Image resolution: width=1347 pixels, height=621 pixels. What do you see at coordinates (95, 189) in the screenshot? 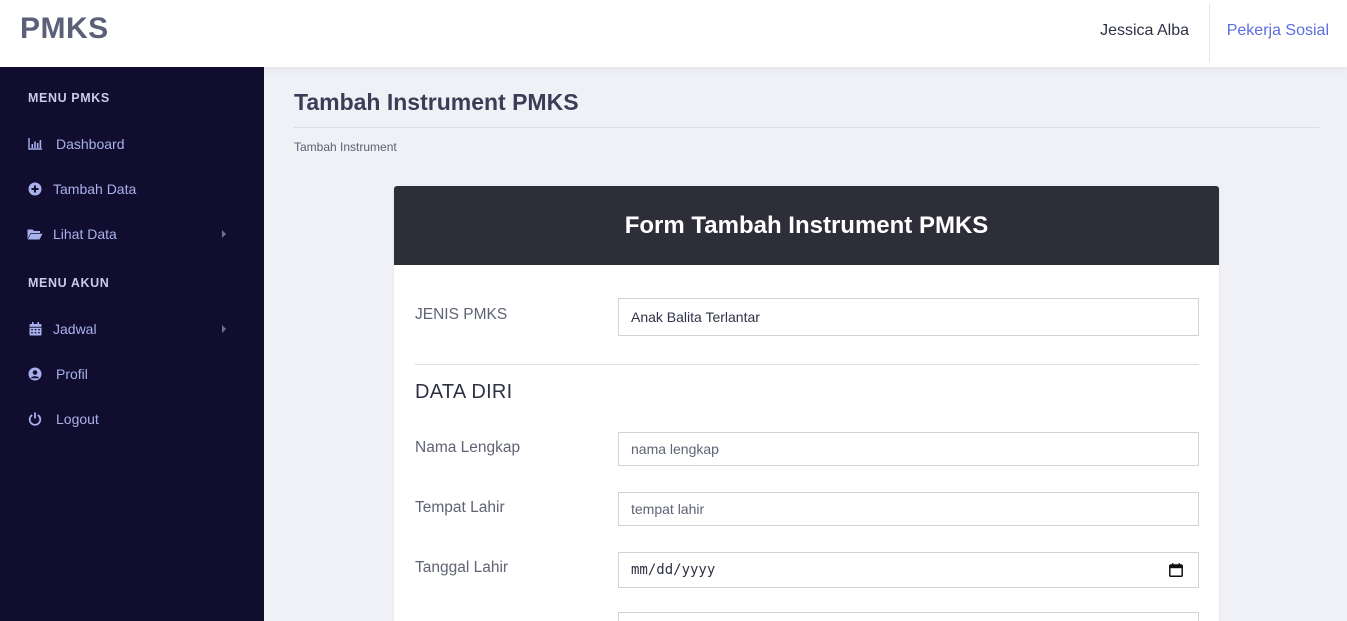
I see `sidebar-item-label: Tambah Data` at bounding box center [95, 189].